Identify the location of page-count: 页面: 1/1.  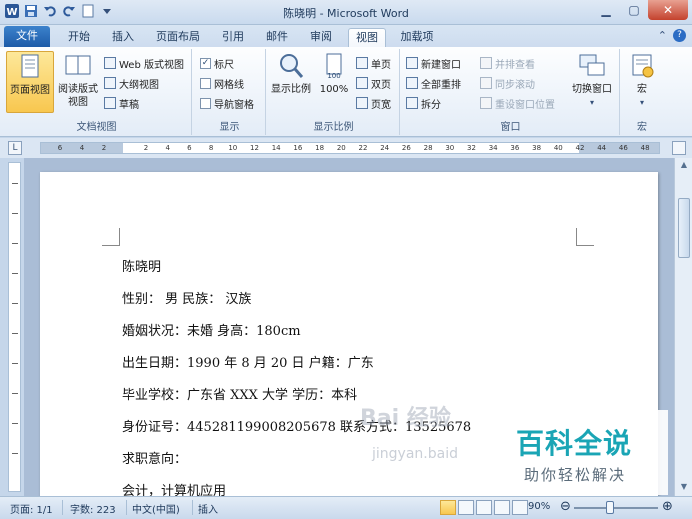
(31, 508).